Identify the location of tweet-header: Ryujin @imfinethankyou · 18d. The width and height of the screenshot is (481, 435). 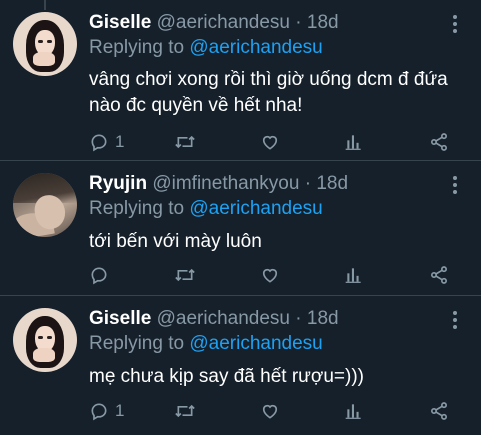
(218, 184).